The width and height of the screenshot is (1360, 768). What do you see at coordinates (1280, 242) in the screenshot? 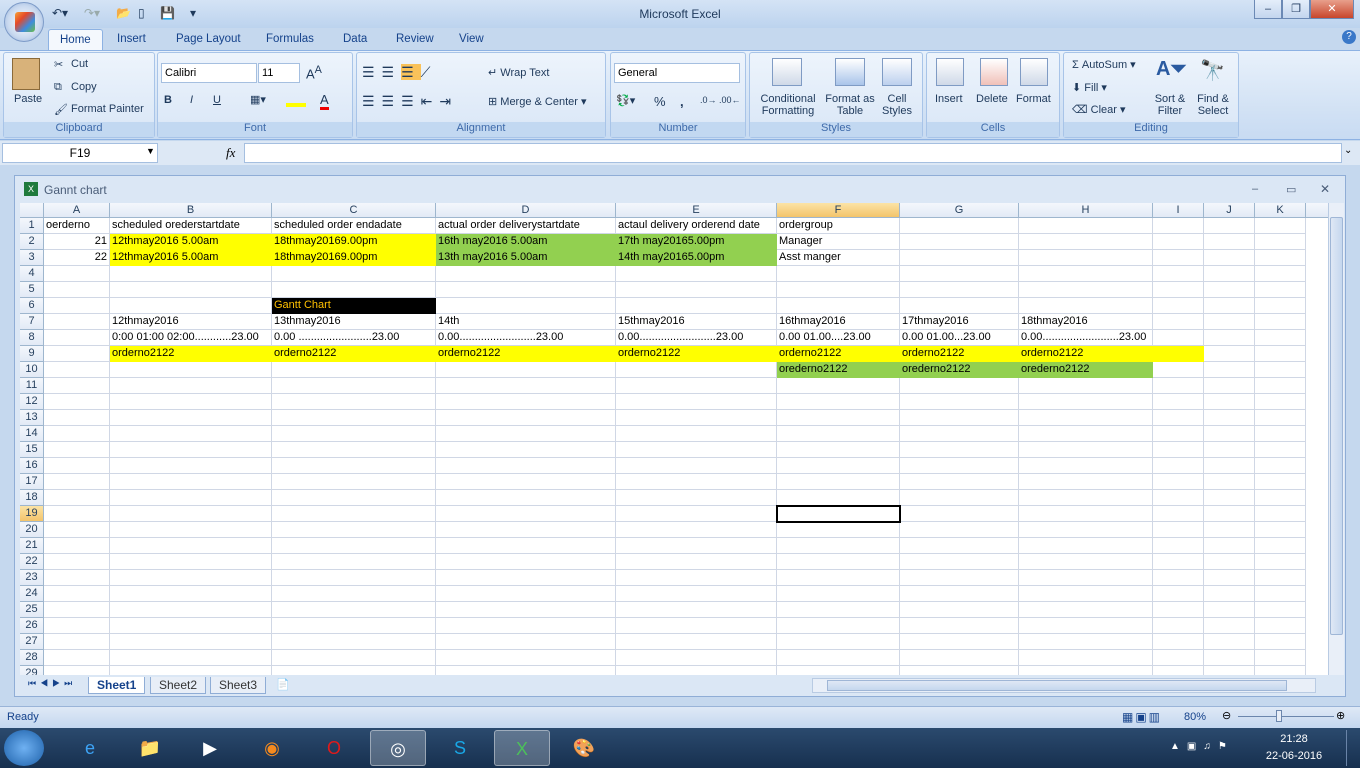
I see `cell-K2` at bounding box center [1280, 242].